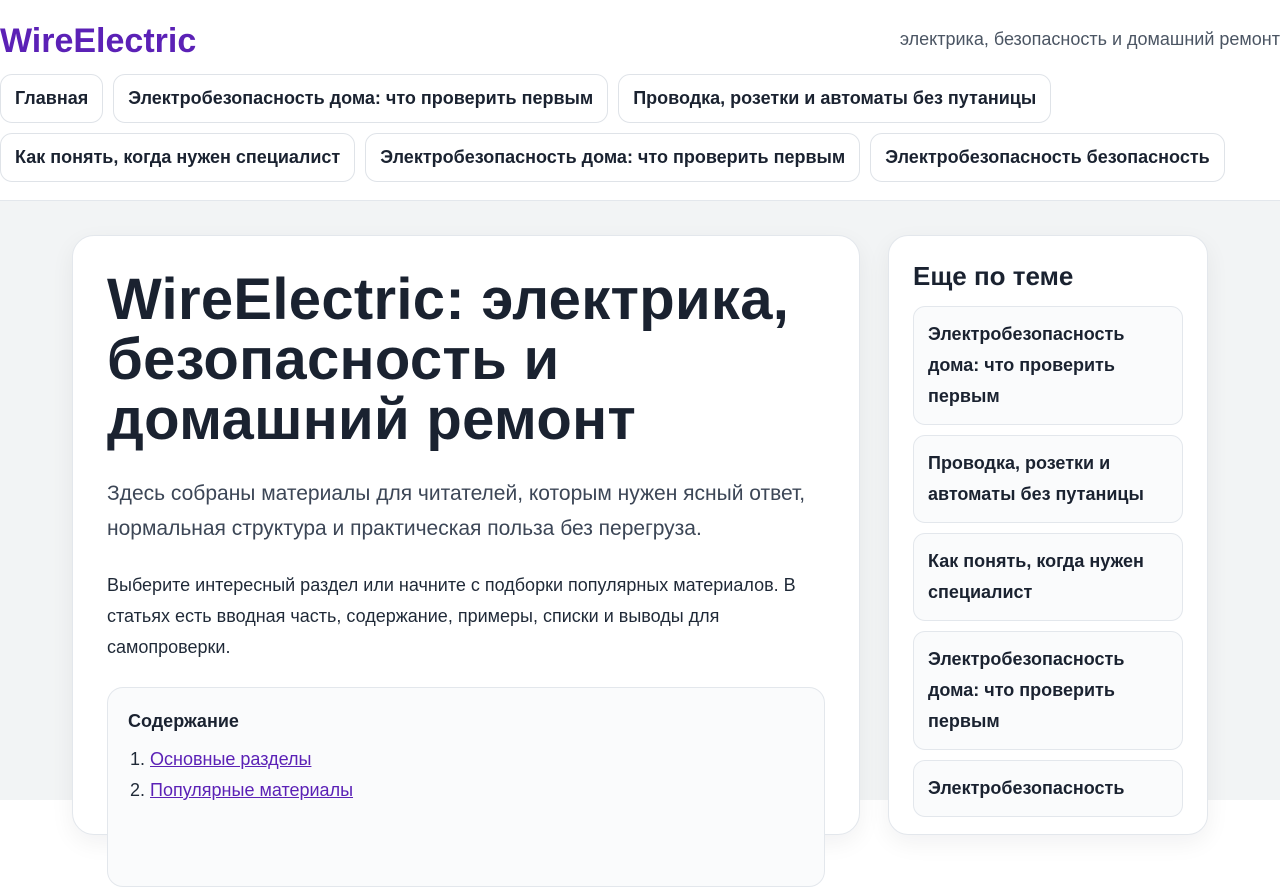 Image resolution: width=1280 pixels, height=887 pixels. I want to click on related-link: Электробезопасность, so click(1048, 788).